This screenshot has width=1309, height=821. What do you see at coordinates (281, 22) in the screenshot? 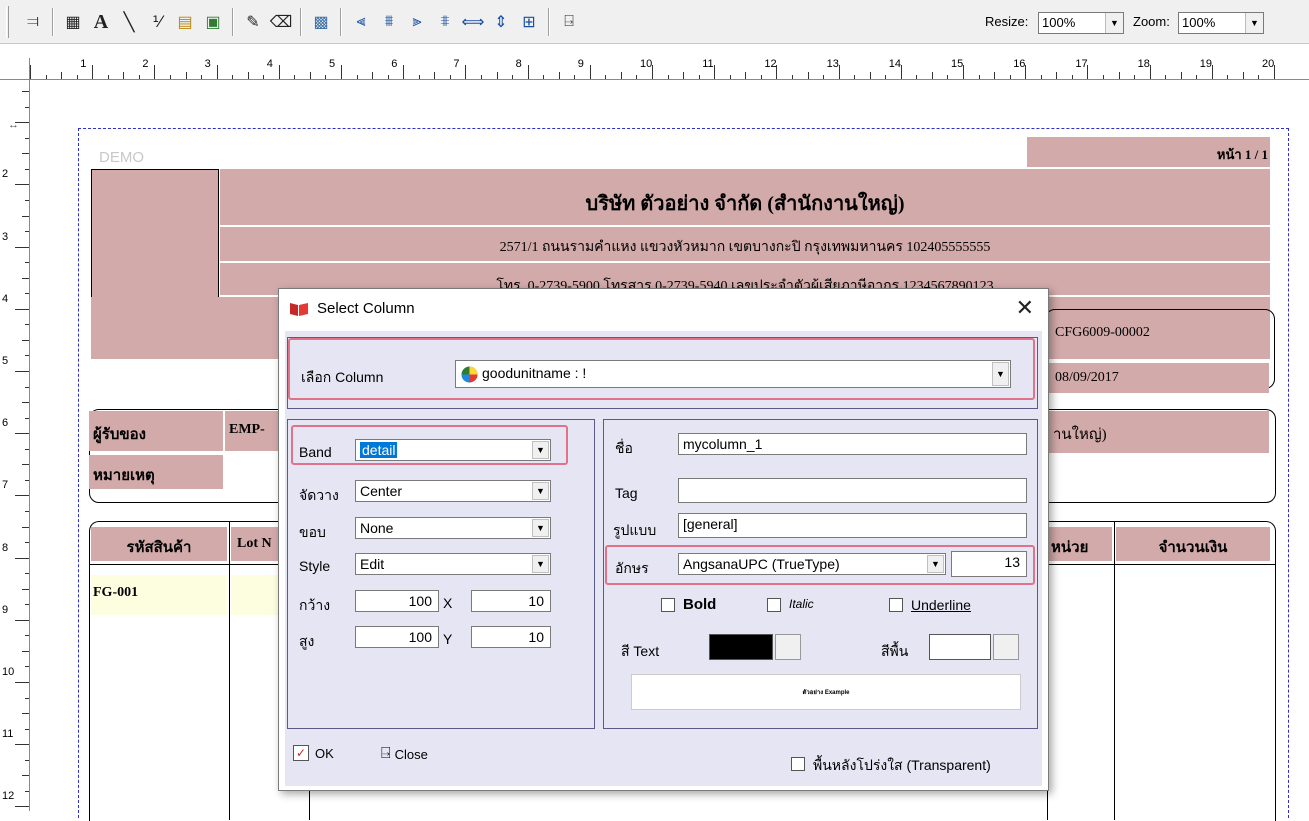
I see `eraser-icon: ⌫` at bounding box center [281, 22].